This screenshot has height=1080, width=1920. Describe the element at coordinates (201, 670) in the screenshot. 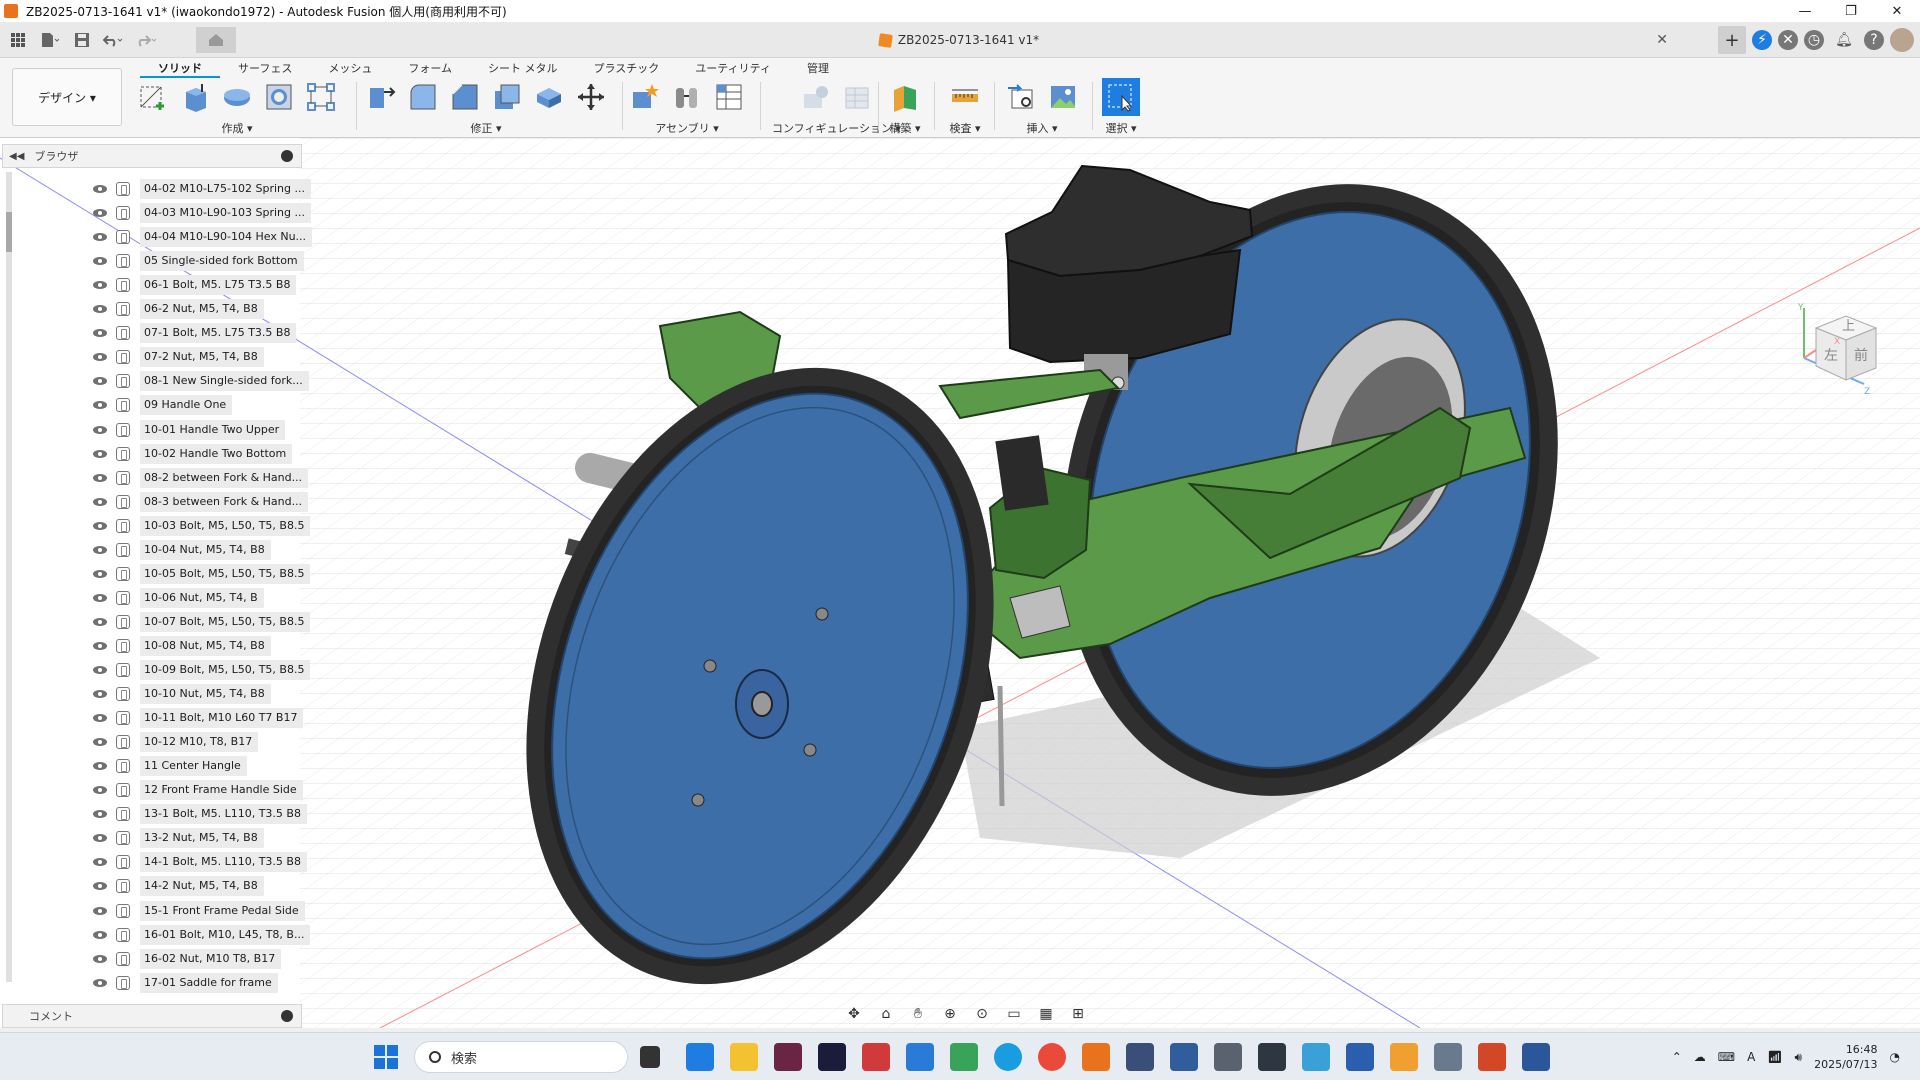

I see `browser-item: 10-09 Bolt, M5, L50, T5, B8.5` at that location.